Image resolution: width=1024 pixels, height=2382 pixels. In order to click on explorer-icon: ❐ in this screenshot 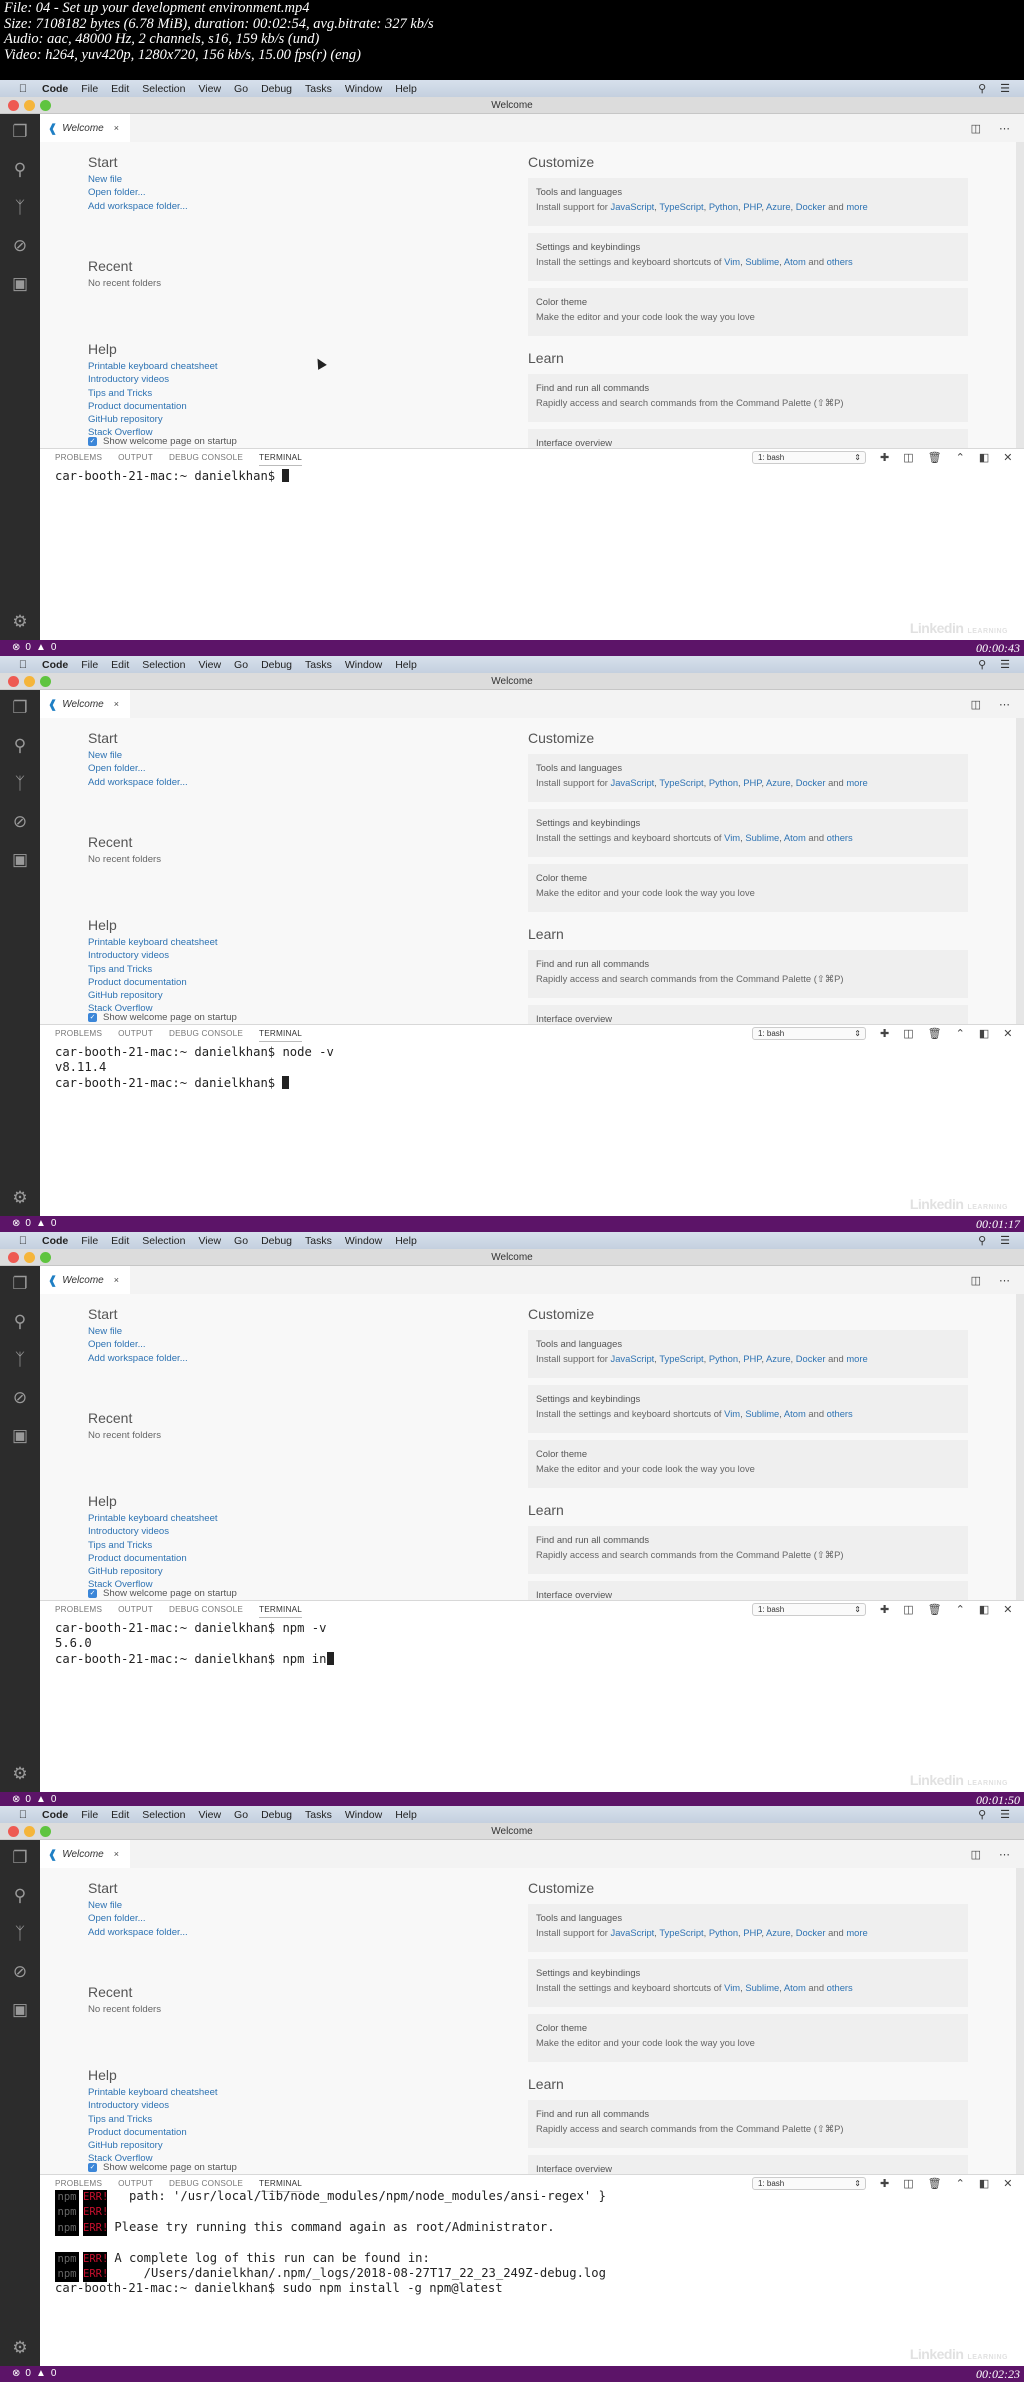, I will do `click(20, 708)`.